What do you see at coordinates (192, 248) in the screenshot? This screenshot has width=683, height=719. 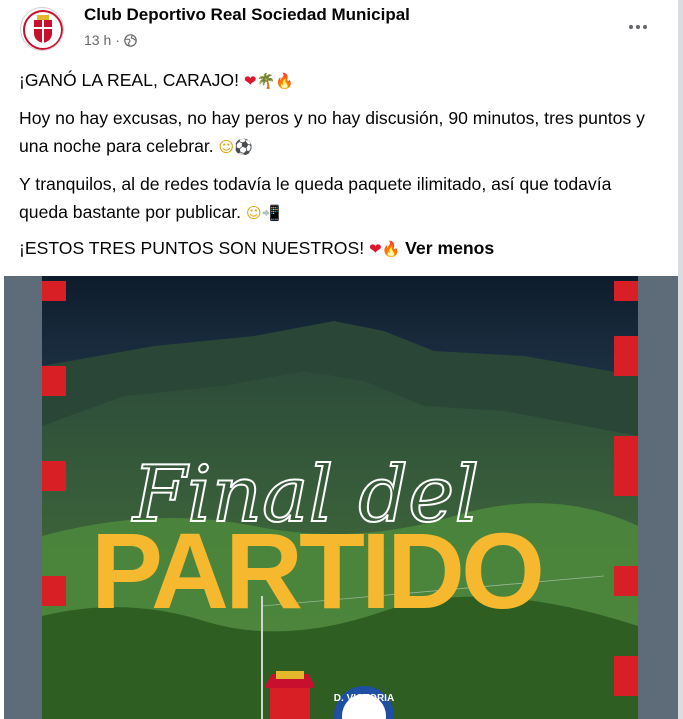 I see `post-line-4-text: ¡ESTOS TRES PUNTOS SON NUESTROS!` at bounding box center [192, 248].